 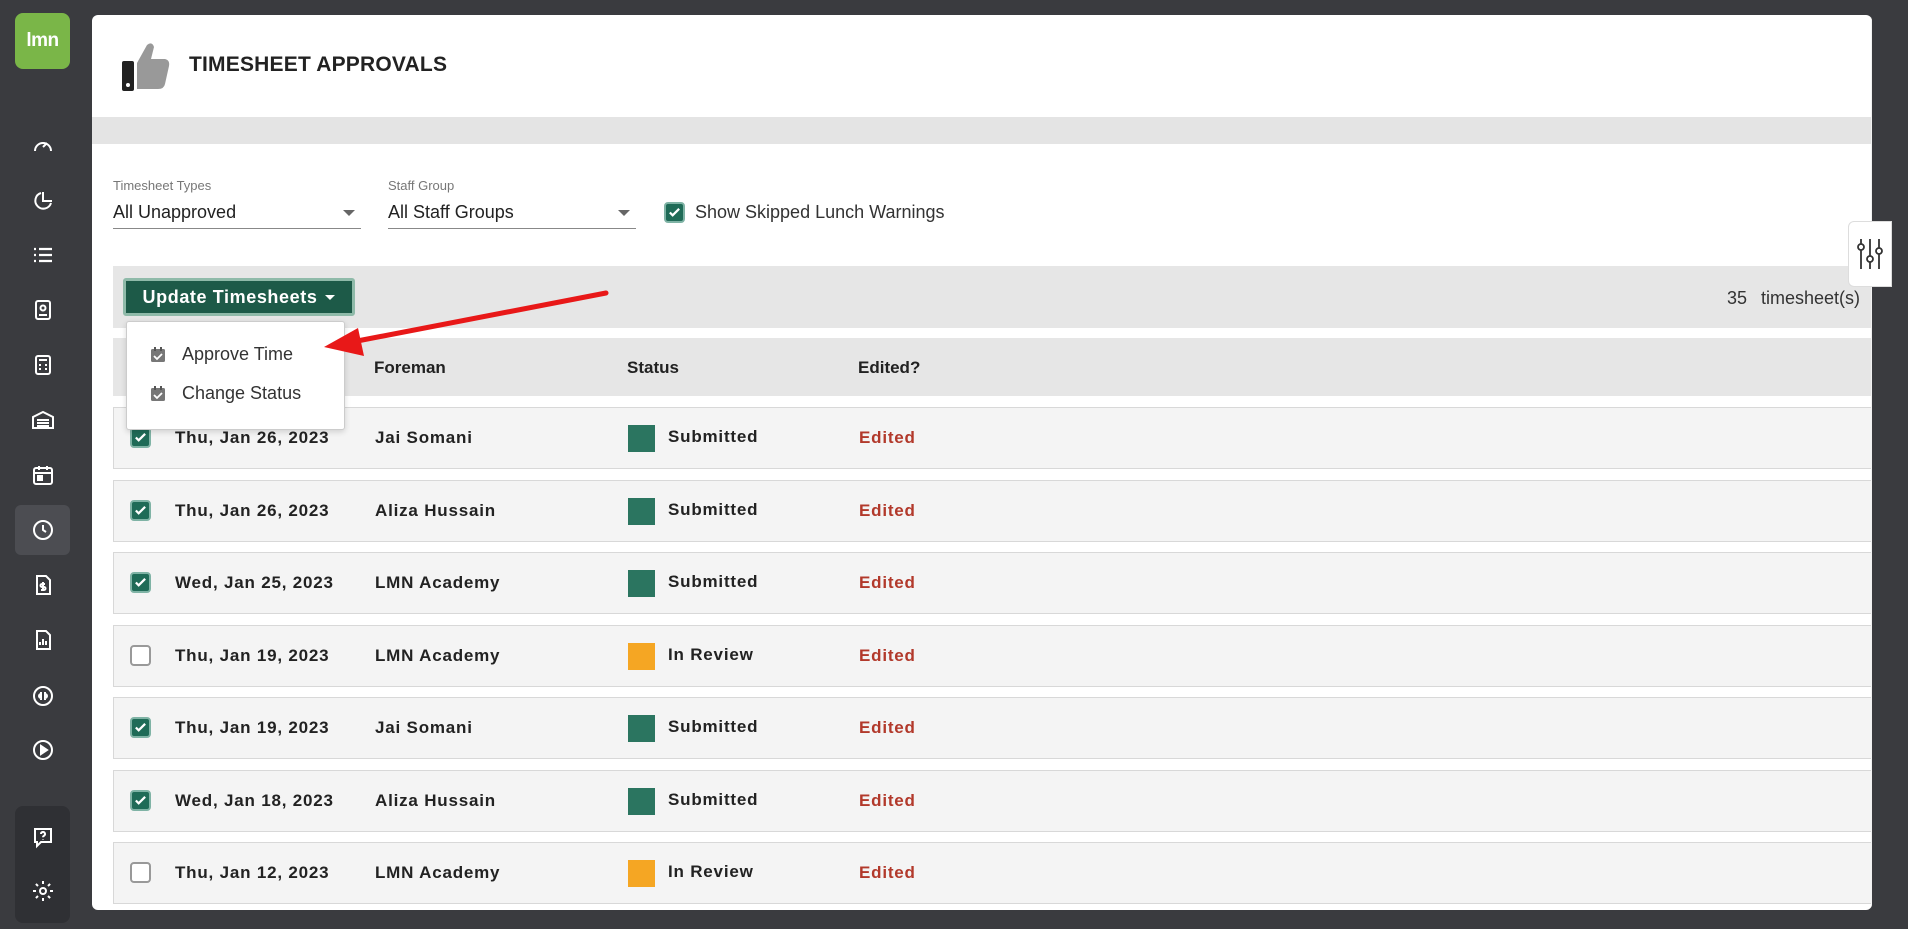 What do you see at coordinates (238, 354) in the screenshot?
I see `approve-time-label: Approve Time` at bounding box center [238, 354].